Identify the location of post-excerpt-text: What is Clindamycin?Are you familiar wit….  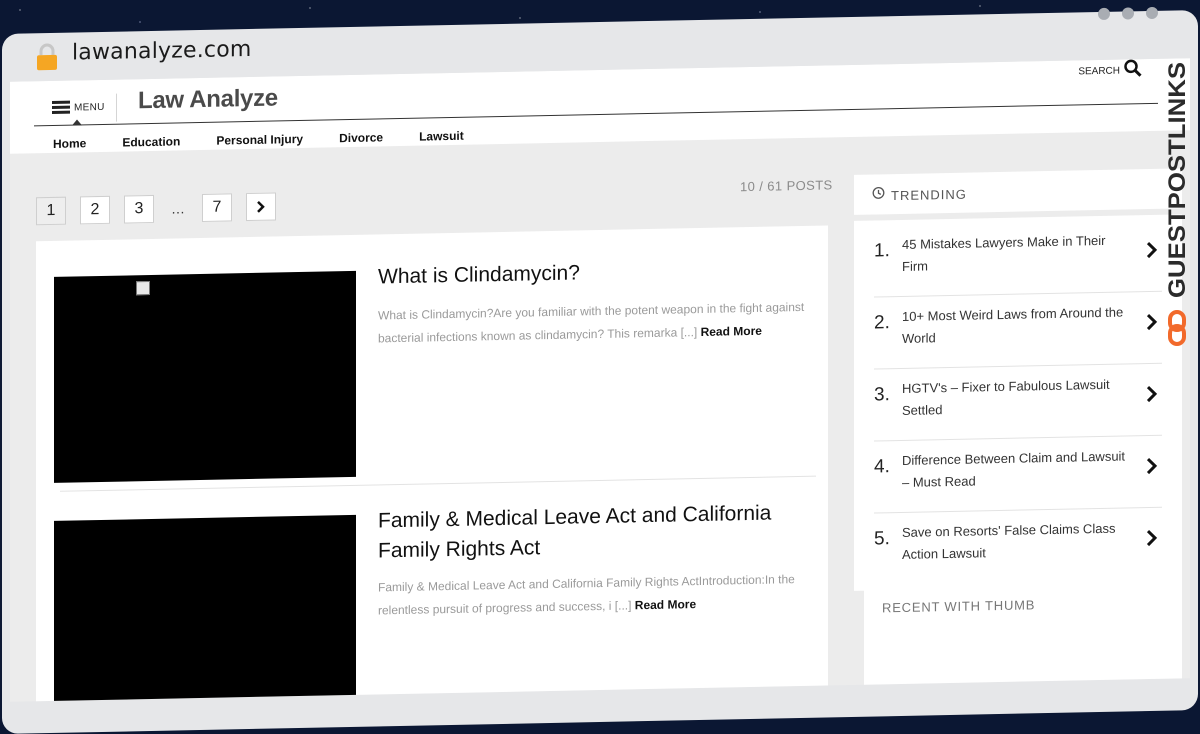
(591, 322).